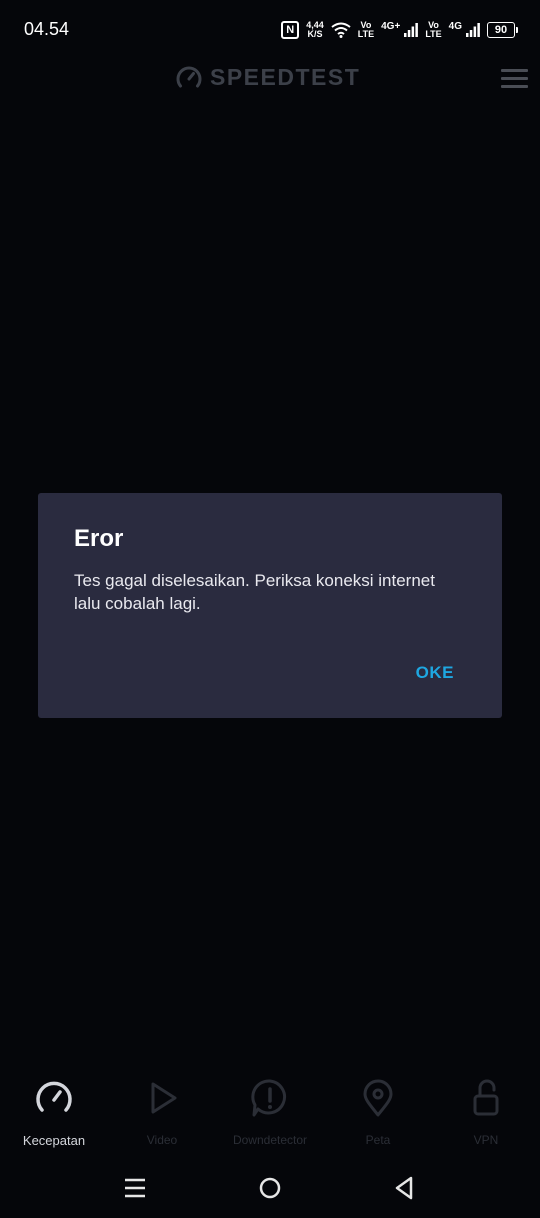  What do you see at coordinates (473, 30) in the screenshot?
I see `signal-icon-sim2` at bounding box center [473, 30].